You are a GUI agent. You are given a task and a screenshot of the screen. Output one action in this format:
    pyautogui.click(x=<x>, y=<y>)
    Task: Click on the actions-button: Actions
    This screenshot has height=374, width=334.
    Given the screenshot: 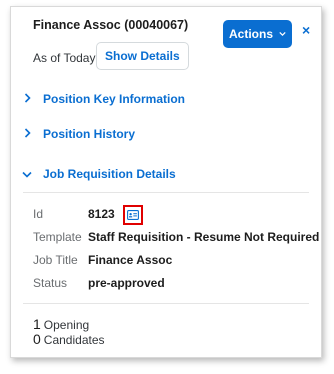 What is the action you would take?
    pyautogui.click(x=257, y=34)
    